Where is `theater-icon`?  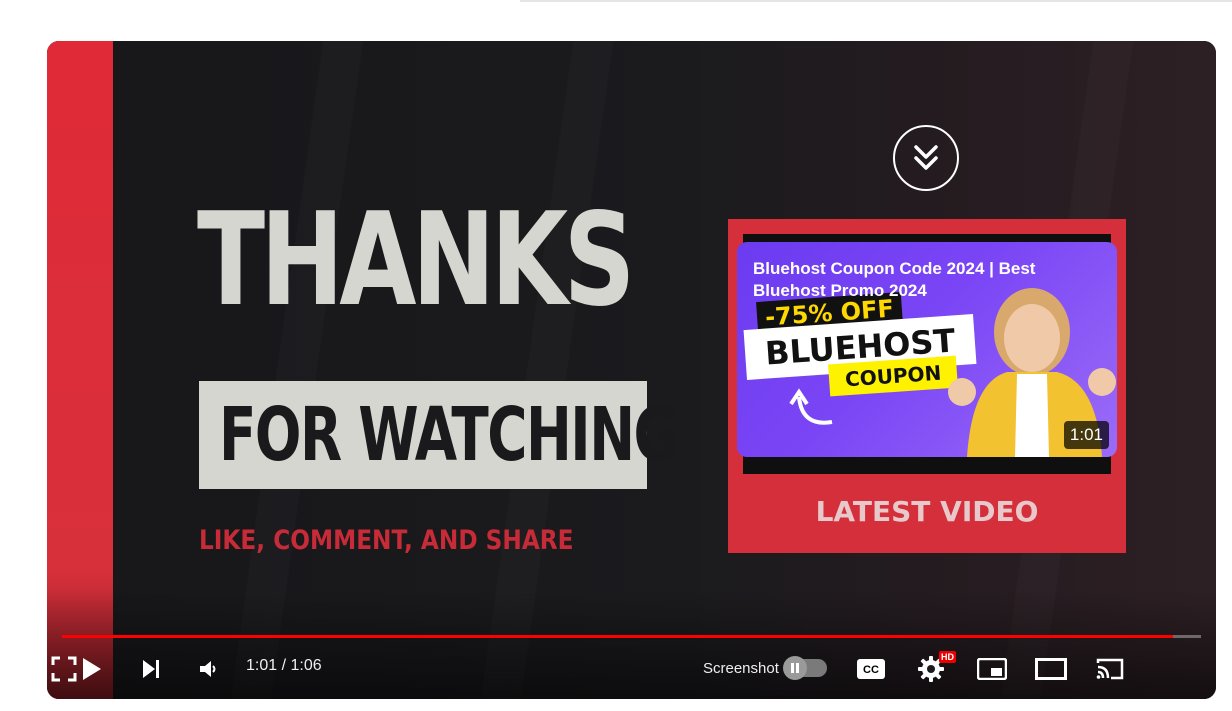
theater-icon is located at coordinates (1051, 669).